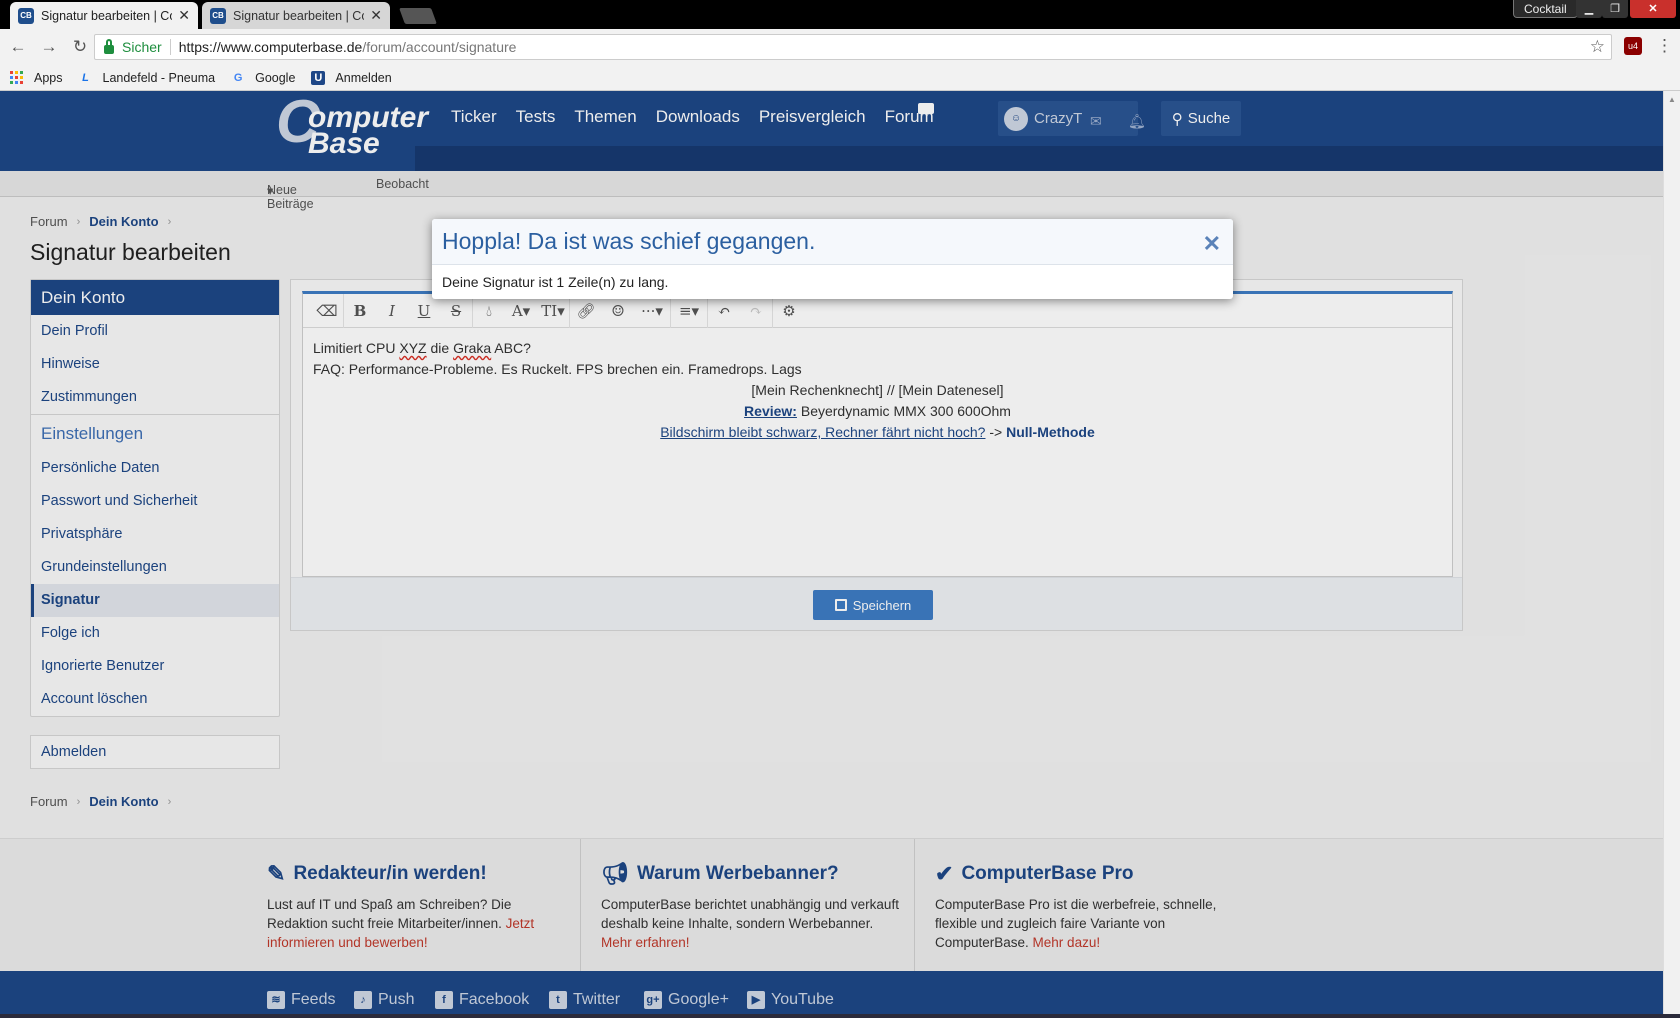  I want to click on lock-icon, so click(109, 46).